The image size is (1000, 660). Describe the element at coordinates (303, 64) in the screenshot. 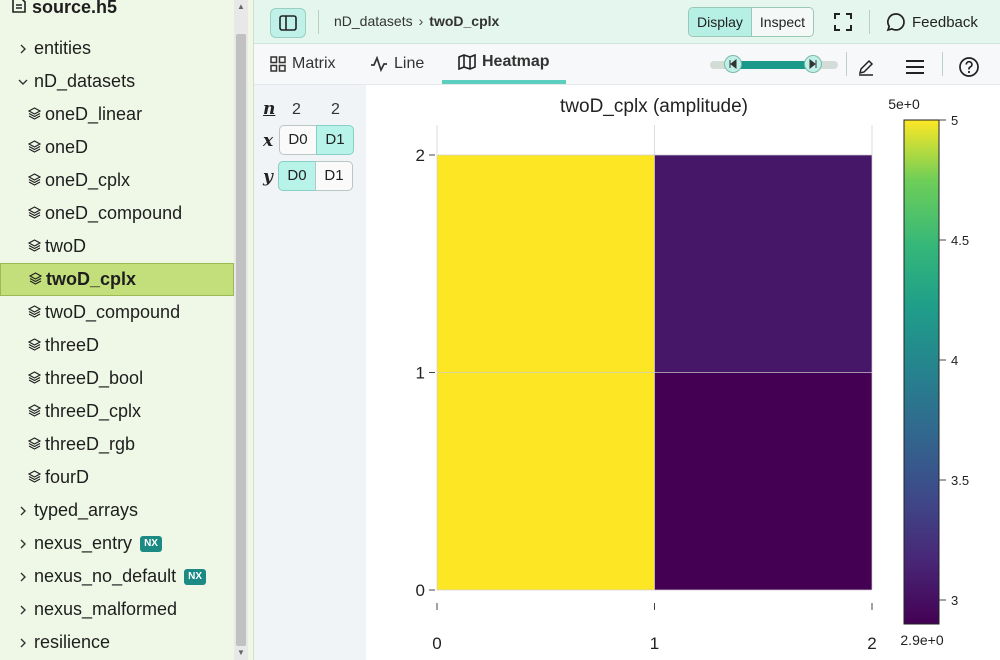

I see `tab-matrix: Matrix` at that location.